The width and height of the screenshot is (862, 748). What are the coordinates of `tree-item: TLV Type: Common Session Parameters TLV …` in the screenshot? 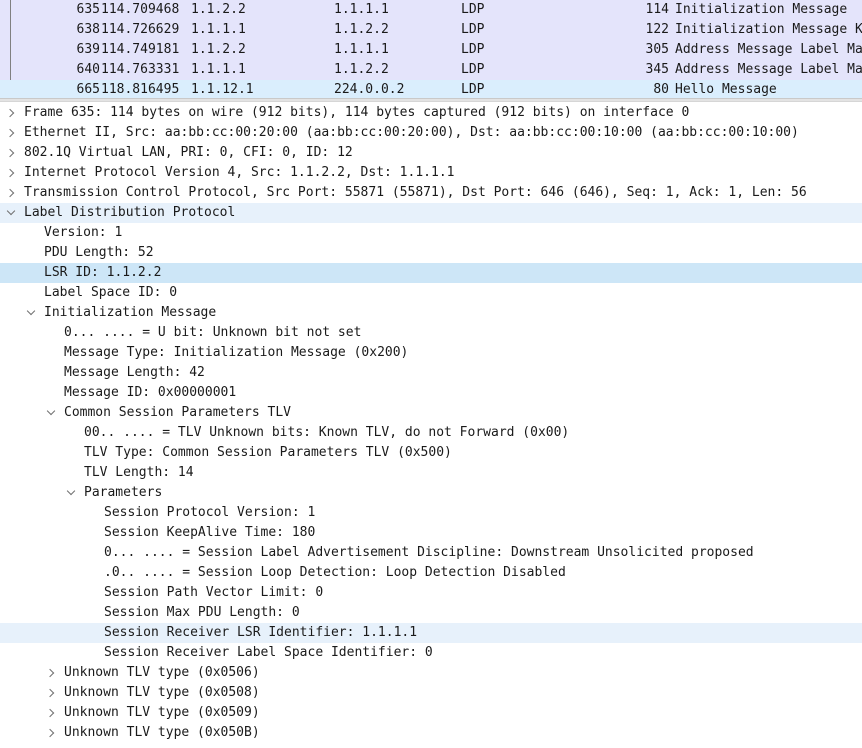 It's located at (431, 453).